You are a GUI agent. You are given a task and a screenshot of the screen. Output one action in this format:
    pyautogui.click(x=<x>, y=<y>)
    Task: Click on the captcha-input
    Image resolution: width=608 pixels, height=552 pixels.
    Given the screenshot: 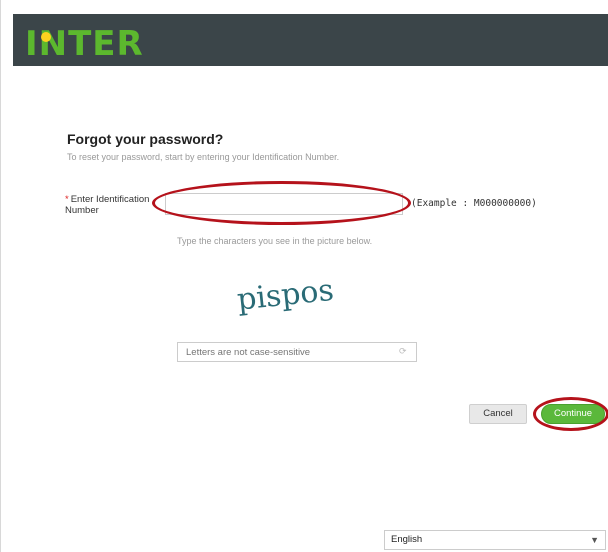 What is the action you would take?
    pyautogui.click(x=297, y=352)
    